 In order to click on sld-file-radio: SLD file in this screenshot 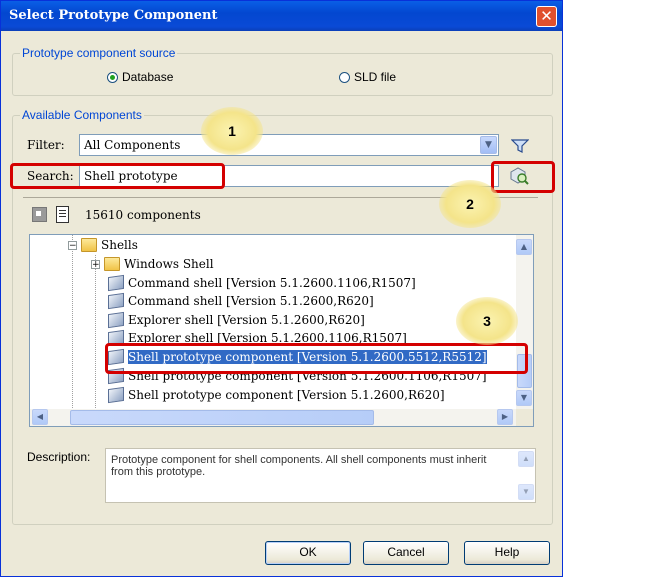, I will do `click(367, 77)`.